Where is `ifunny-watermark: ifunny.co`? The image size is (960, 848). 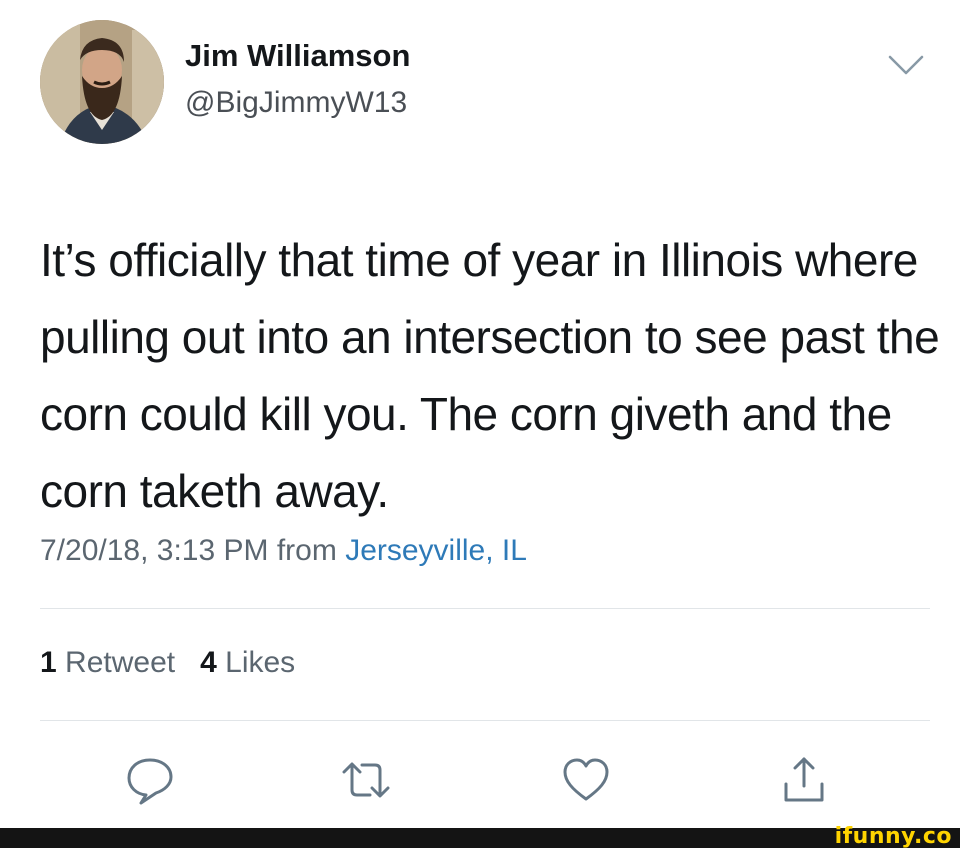
ifunny-watermark: ifunny.co is located at coordinates (893, 836).